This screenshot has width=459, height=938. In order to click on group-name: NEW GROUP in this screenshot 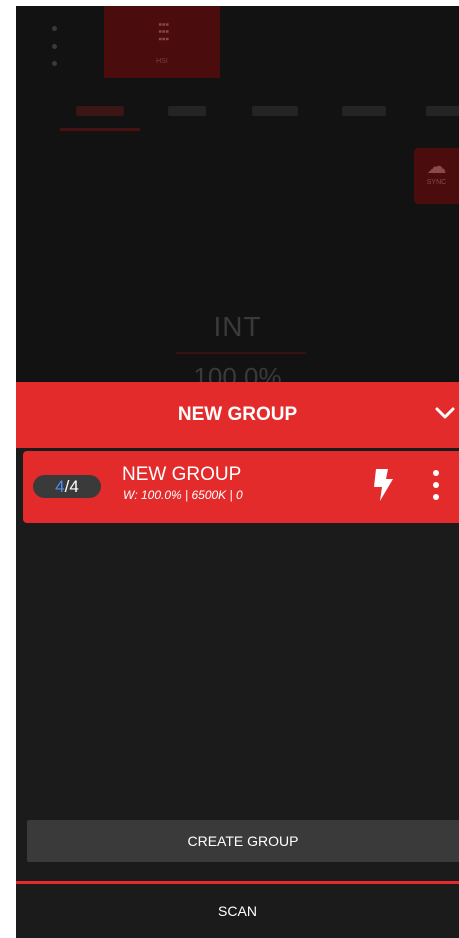, I will do `click(182, 474)`.